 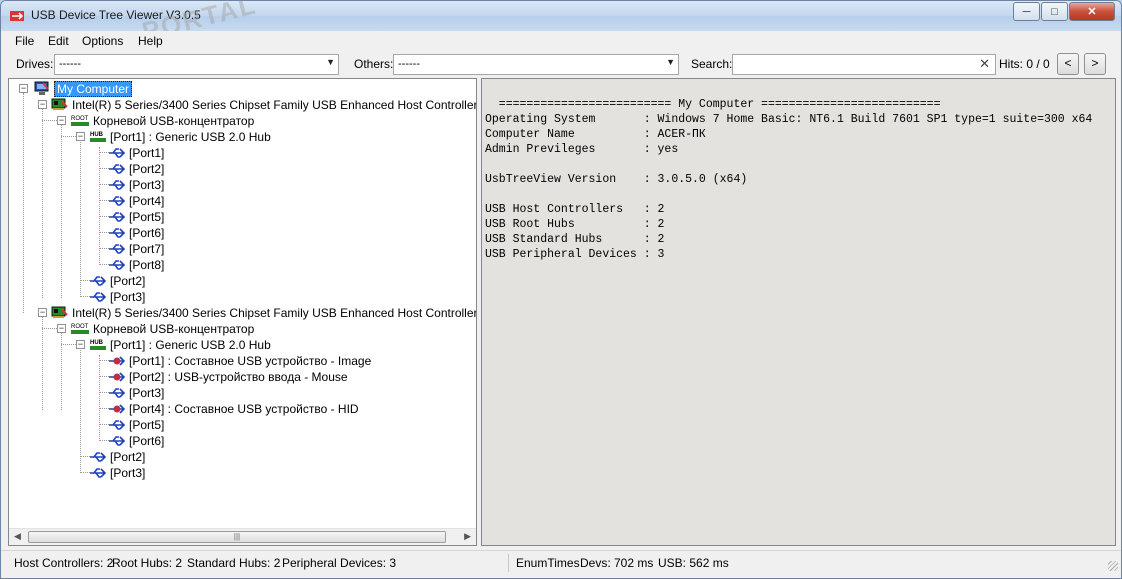 I want to click on tree-node-my-computer: My Computer, so click(x=83, y=88).